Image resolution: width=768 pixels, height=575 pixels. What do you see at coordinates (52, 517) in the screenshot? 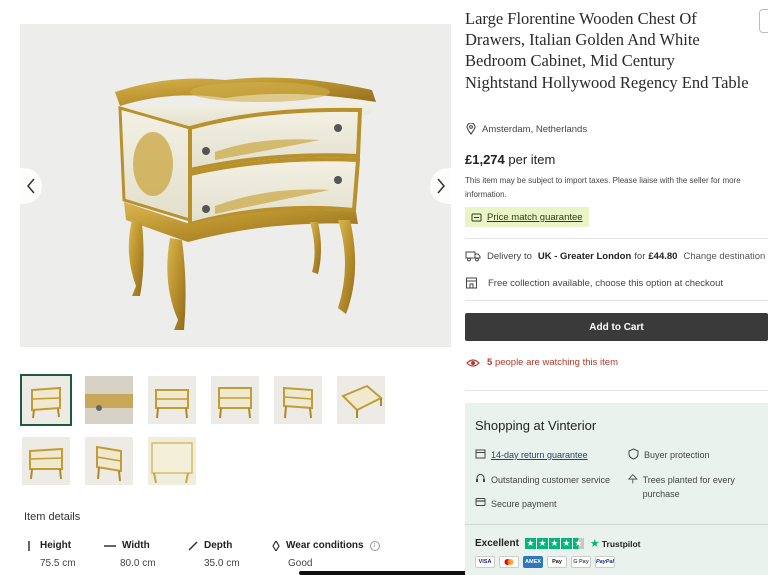
I see `item-details-heading: Item details` at bounding box center [52, 517].